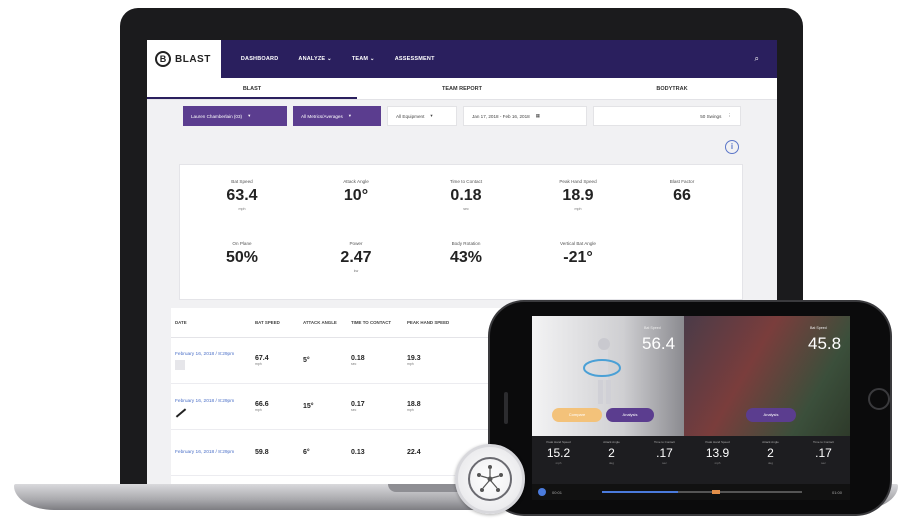 The image size is (911, 527). I want to click on cell-value: 0.17, so click(358, 404).